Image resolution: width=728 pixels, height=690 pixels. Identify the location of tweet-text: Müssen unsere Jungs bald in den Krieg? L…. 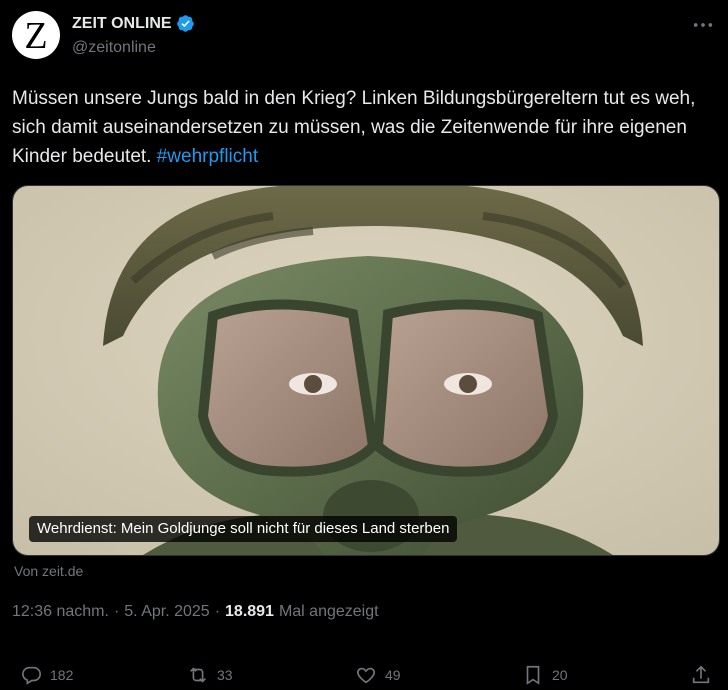
(364, 127).